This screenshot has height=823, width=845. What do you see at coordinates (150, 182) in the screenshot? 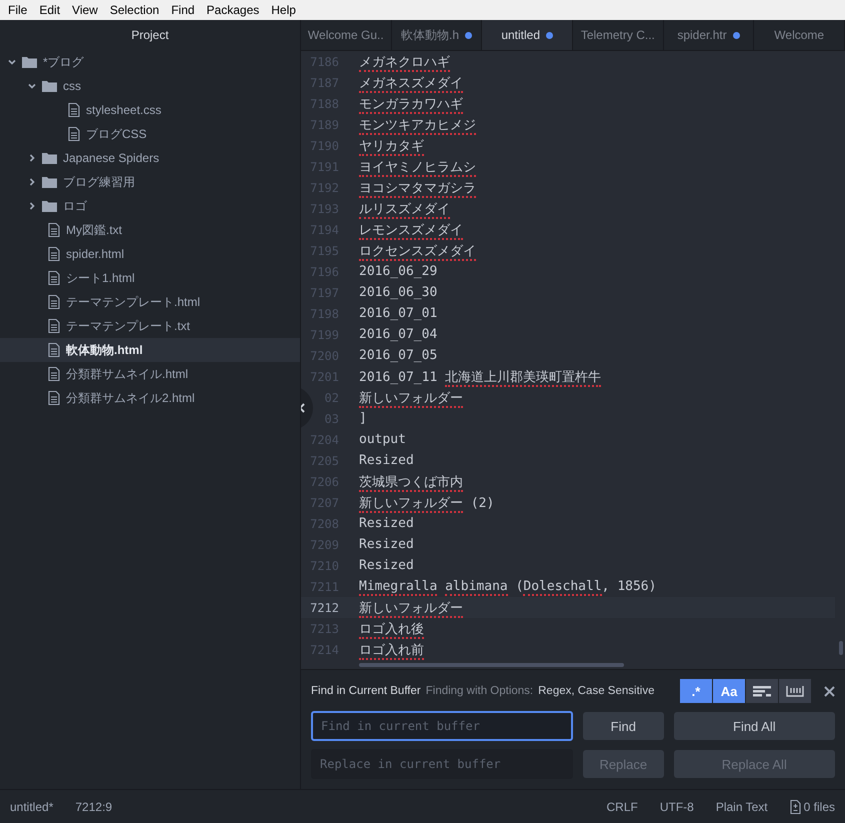
I see `folder-row: ブログ練習用` at bounding box center [150, 182].